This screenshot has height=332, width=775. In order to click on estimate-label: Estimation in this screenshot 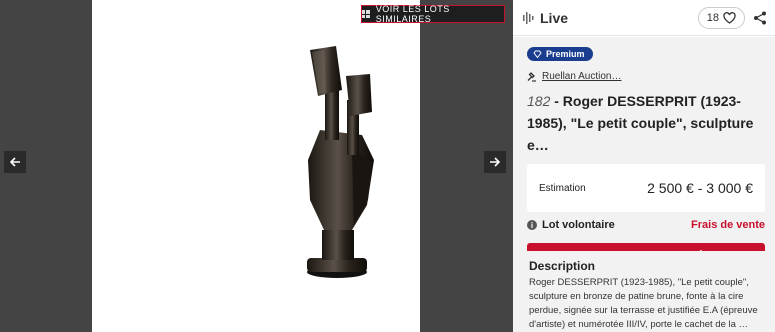, I will do `click(562, 188)`.